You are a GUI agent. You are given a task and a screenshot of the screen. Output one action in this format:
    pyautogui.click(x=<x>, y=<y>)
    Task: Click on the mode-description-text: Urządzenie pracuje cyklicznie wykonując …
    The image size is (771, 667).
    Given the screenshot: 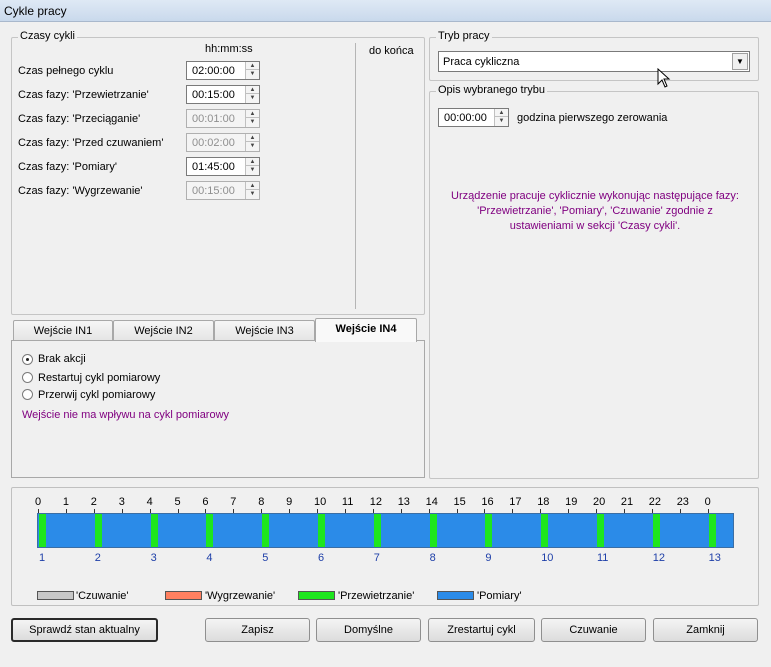 What is the action you would take?
    pyautogui.click(x=595, y=211)
    